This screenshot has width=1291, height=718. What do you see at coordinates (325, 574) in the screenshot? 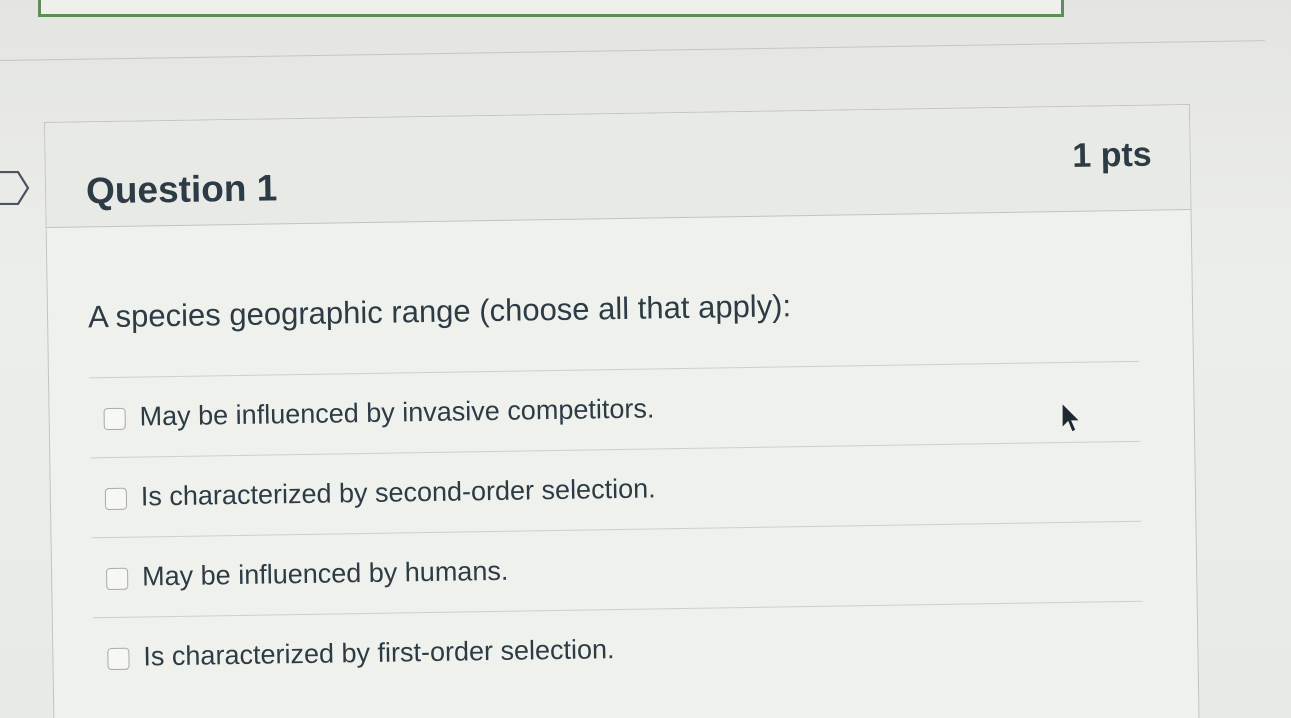
I see `answer-label: May be influenced by humans.` at bounding box center [325, 574].